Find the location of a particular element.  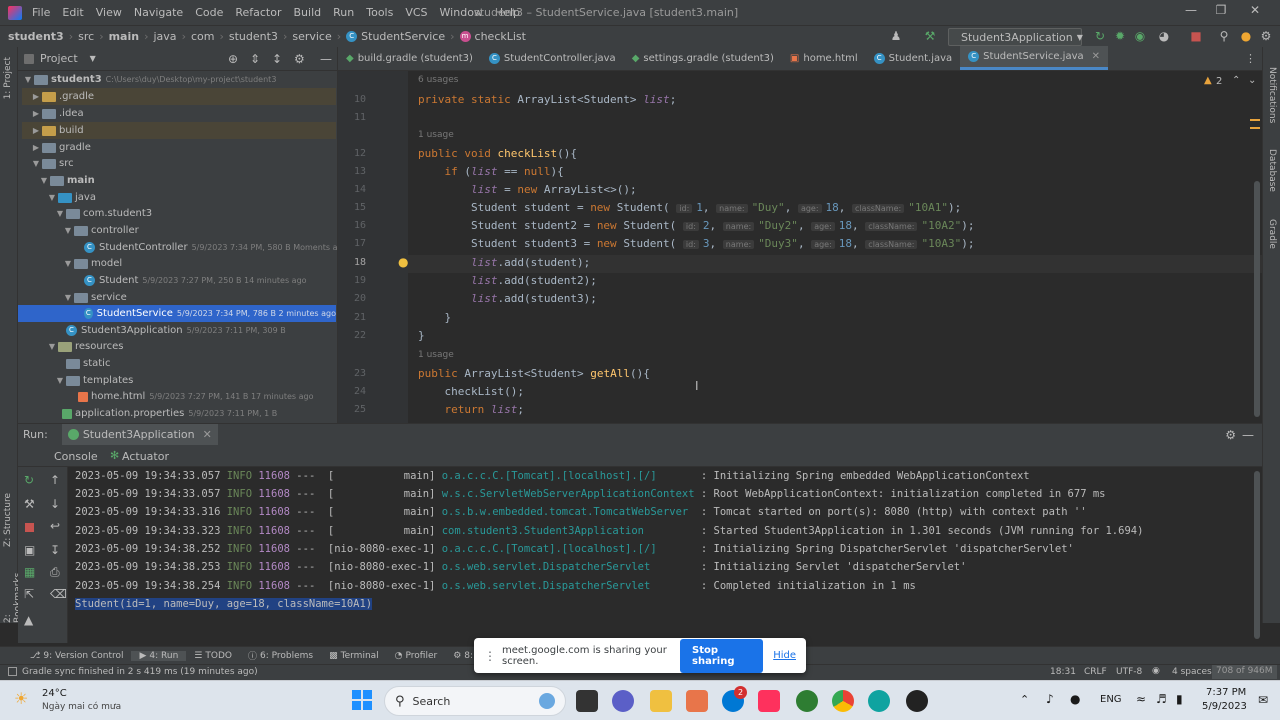

file-encoding: UTF-8 is located at coordinates (1129, 672).